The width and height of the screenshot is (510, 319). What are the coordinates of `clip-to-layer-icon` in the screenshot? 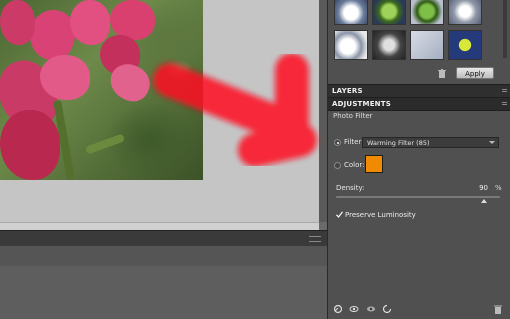 It's located at (338, 309).